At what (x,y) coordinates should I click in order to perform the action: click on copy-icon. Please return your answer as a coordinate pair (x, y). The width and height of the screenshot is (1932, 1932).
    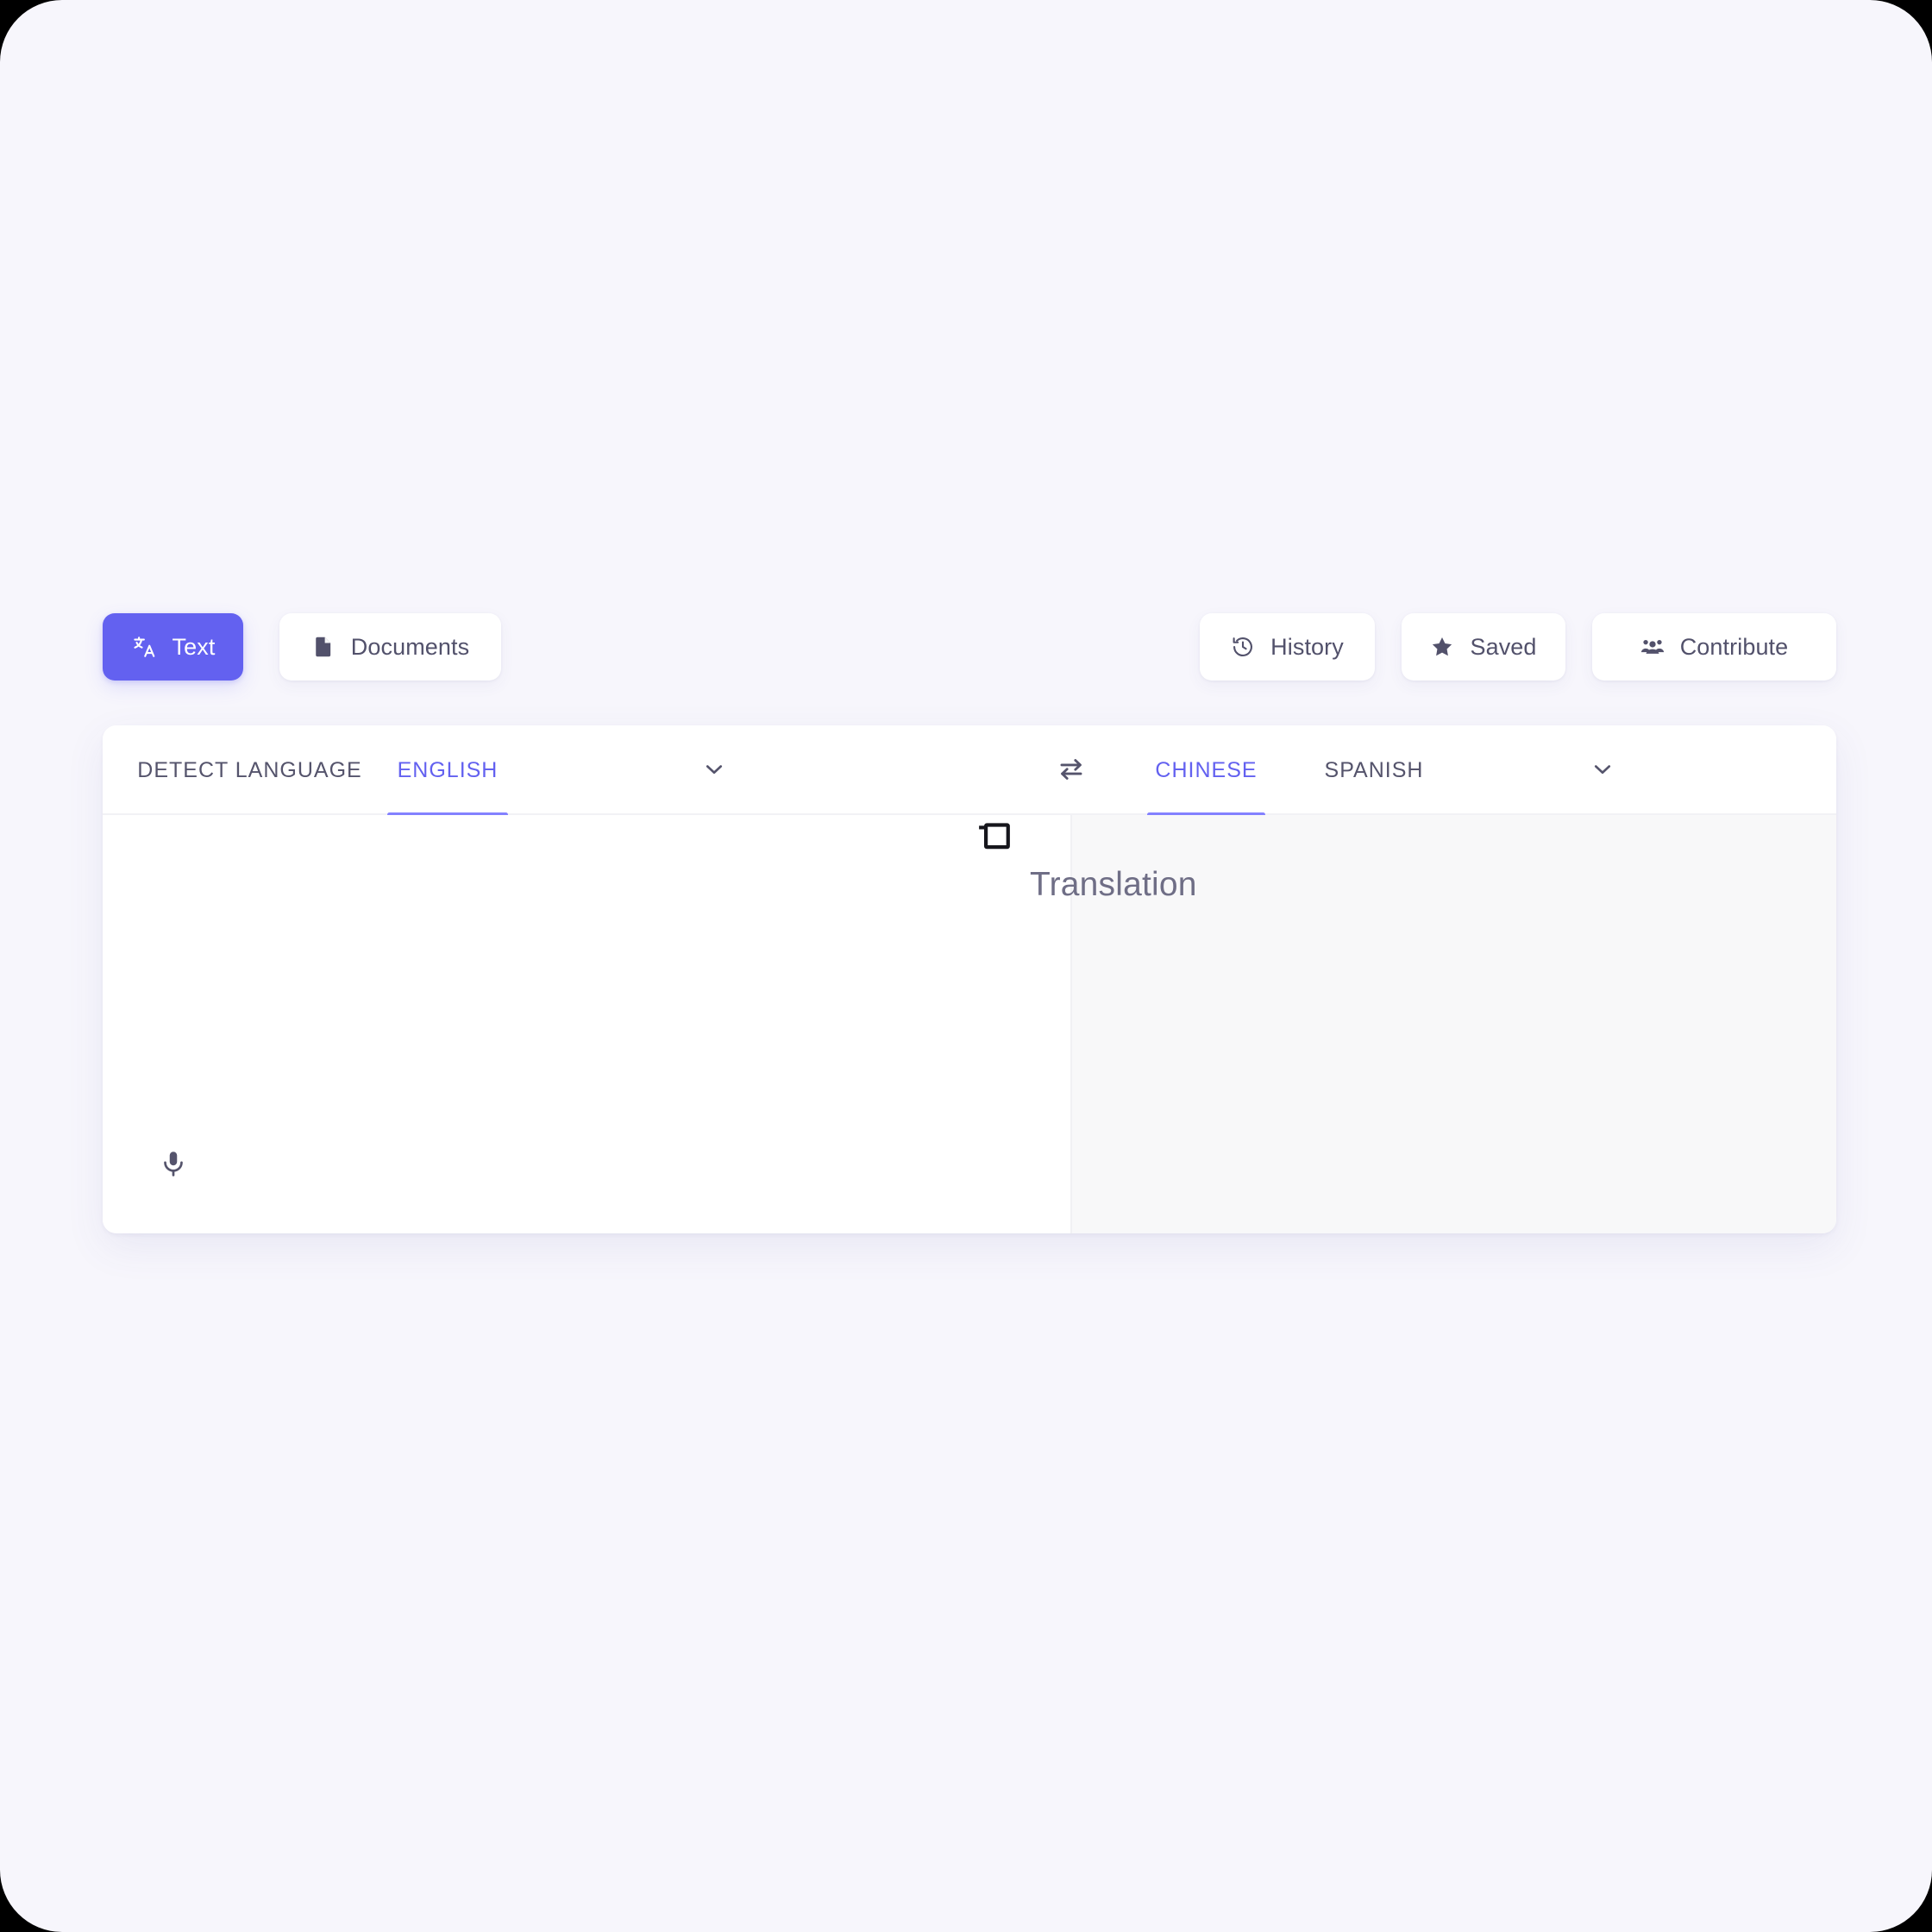
    Looking at the image, I should click on (994, 841).